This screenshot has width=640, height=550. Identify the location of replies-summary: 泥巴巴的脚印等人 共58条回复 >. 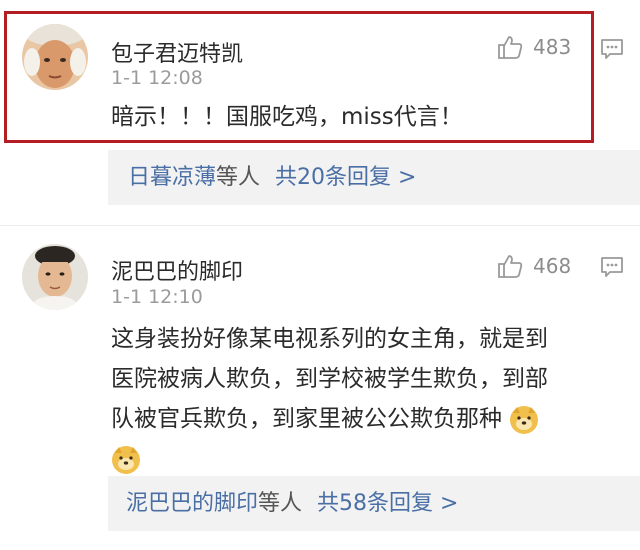
(374, 503).